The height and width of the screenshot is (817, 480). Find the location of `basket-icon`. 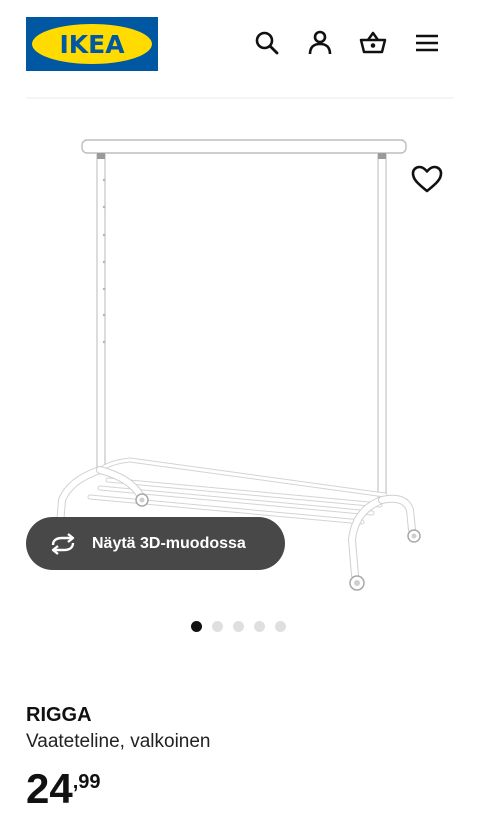

basket-icon is located at coordinates (373, 43).